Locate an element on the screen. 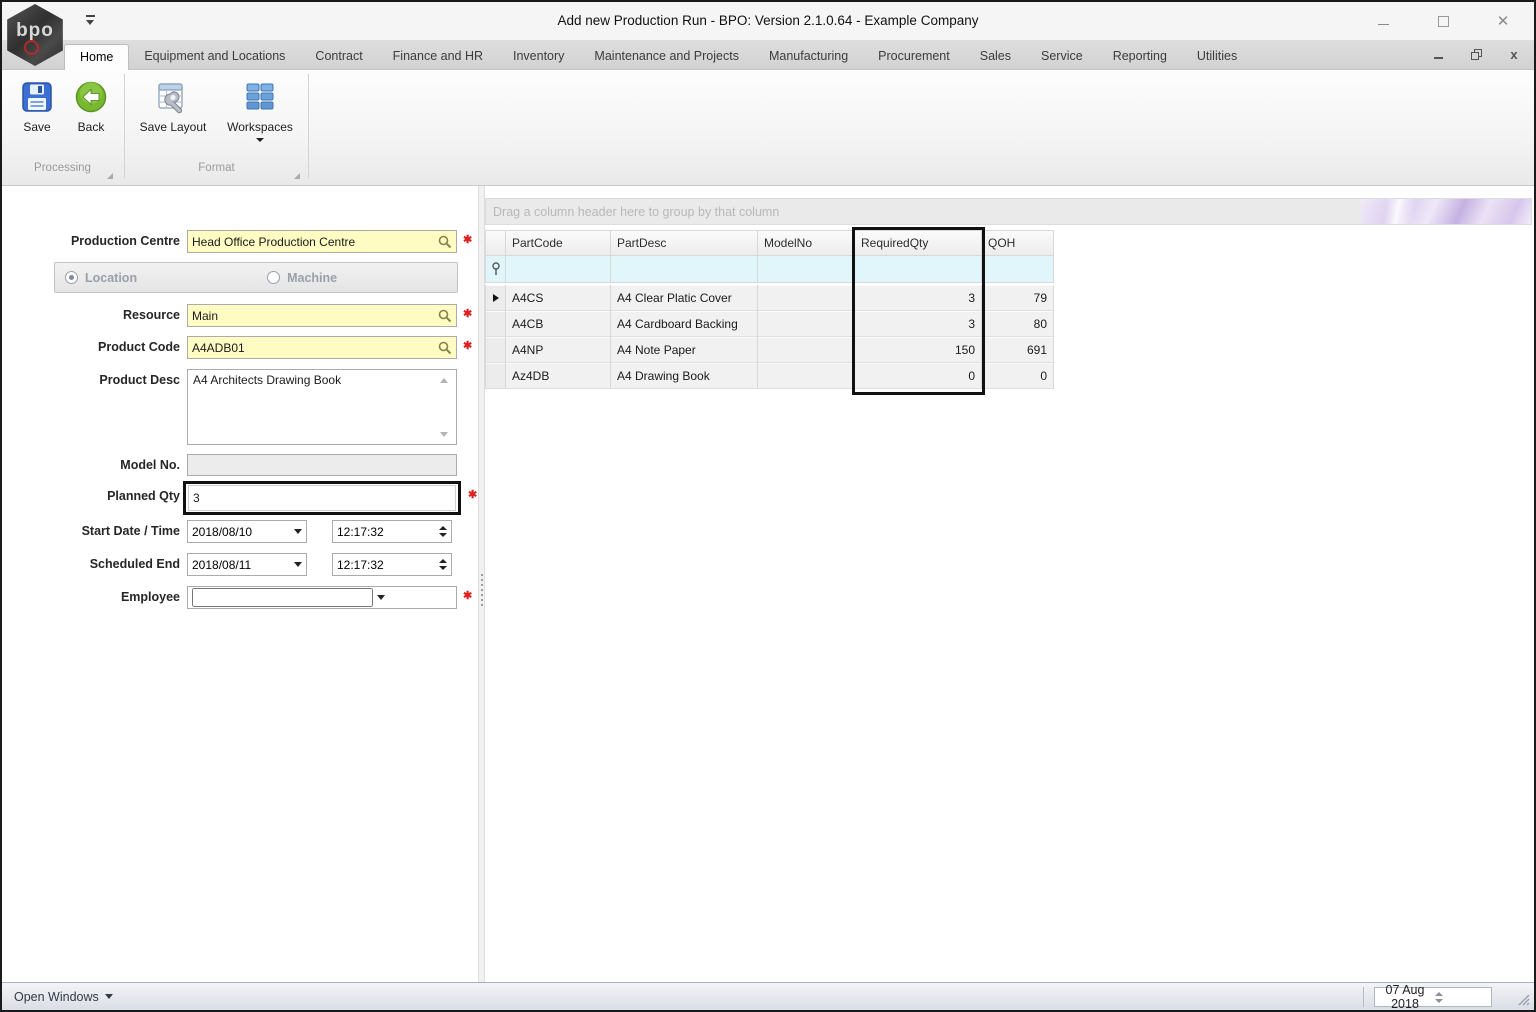  status-date-spinner is located at coordinates (1461, 997).